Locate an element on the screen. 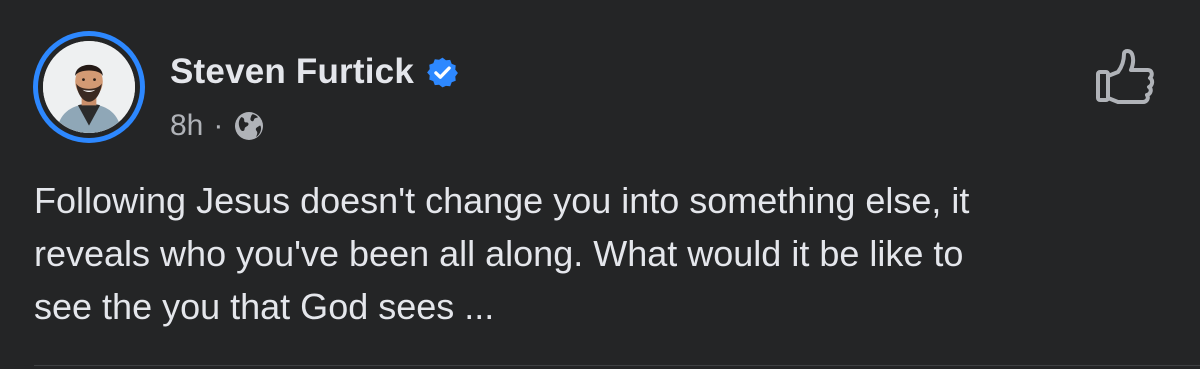  author-row: Steven Furtick is located at coordinates (314, 72).